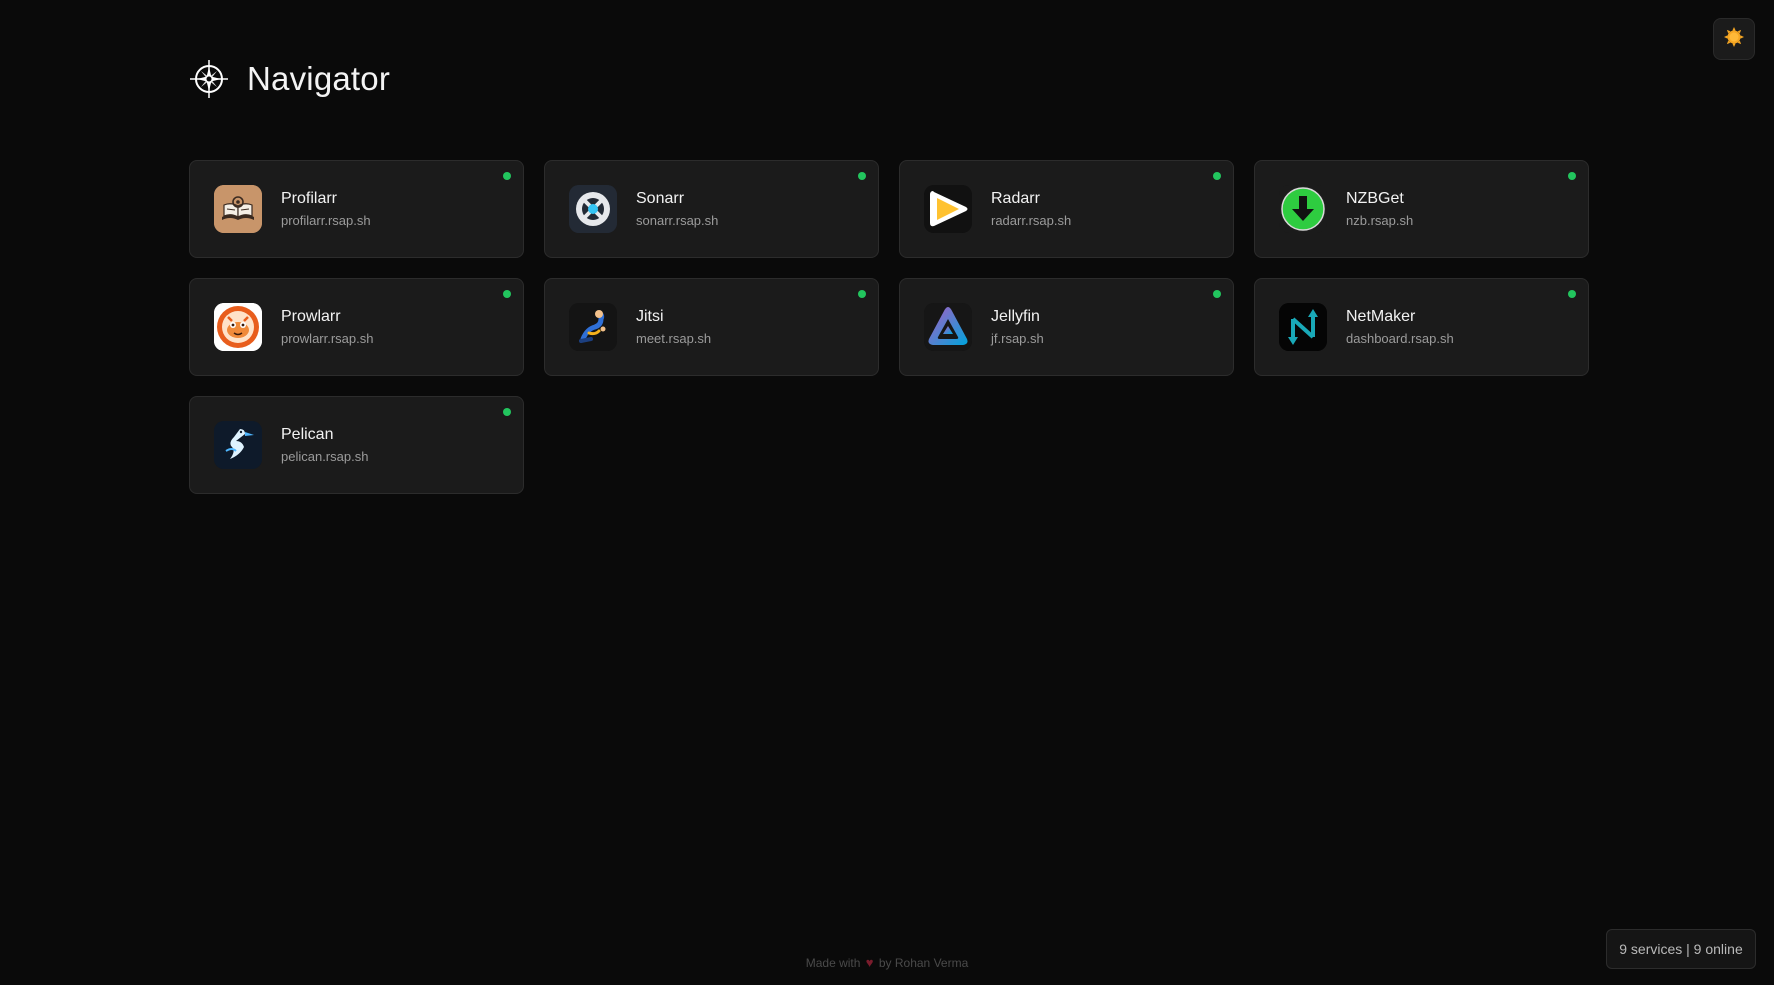  I want to click on netmaker-icon, so click(1303, 327).